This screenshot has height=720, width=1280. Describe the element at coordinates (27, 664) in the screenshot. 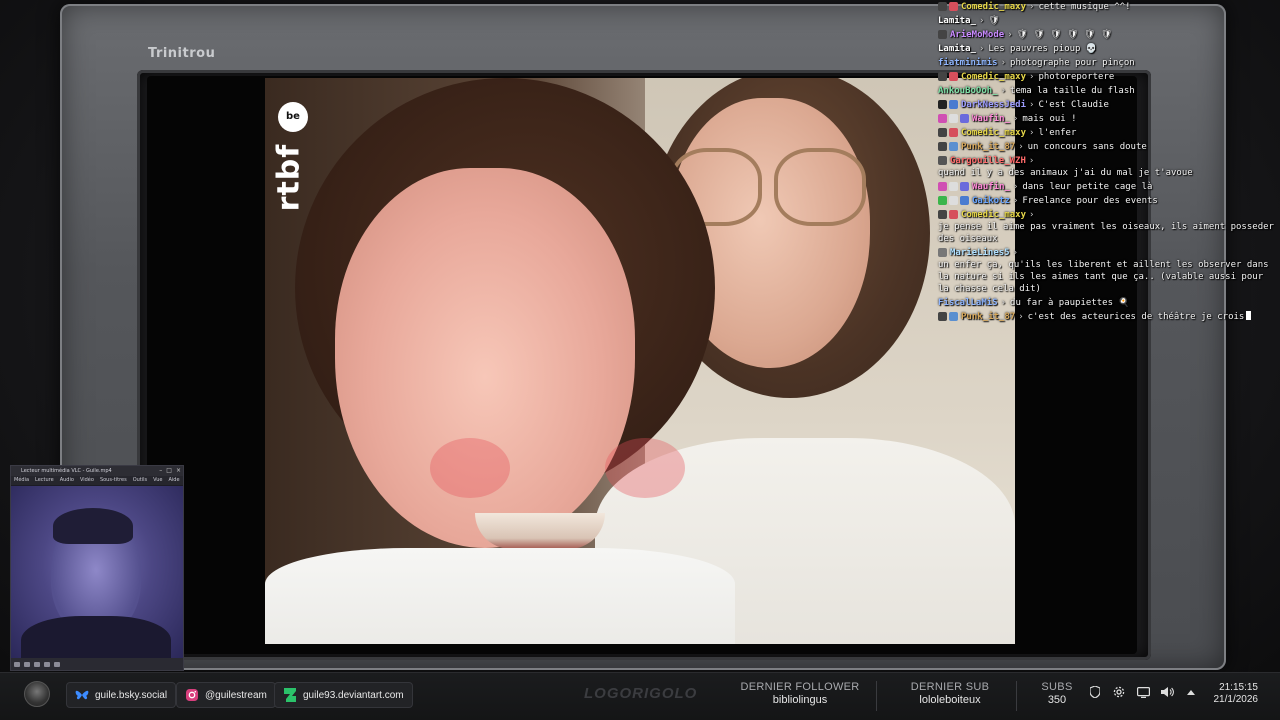

I see `prev-icon` at that location.